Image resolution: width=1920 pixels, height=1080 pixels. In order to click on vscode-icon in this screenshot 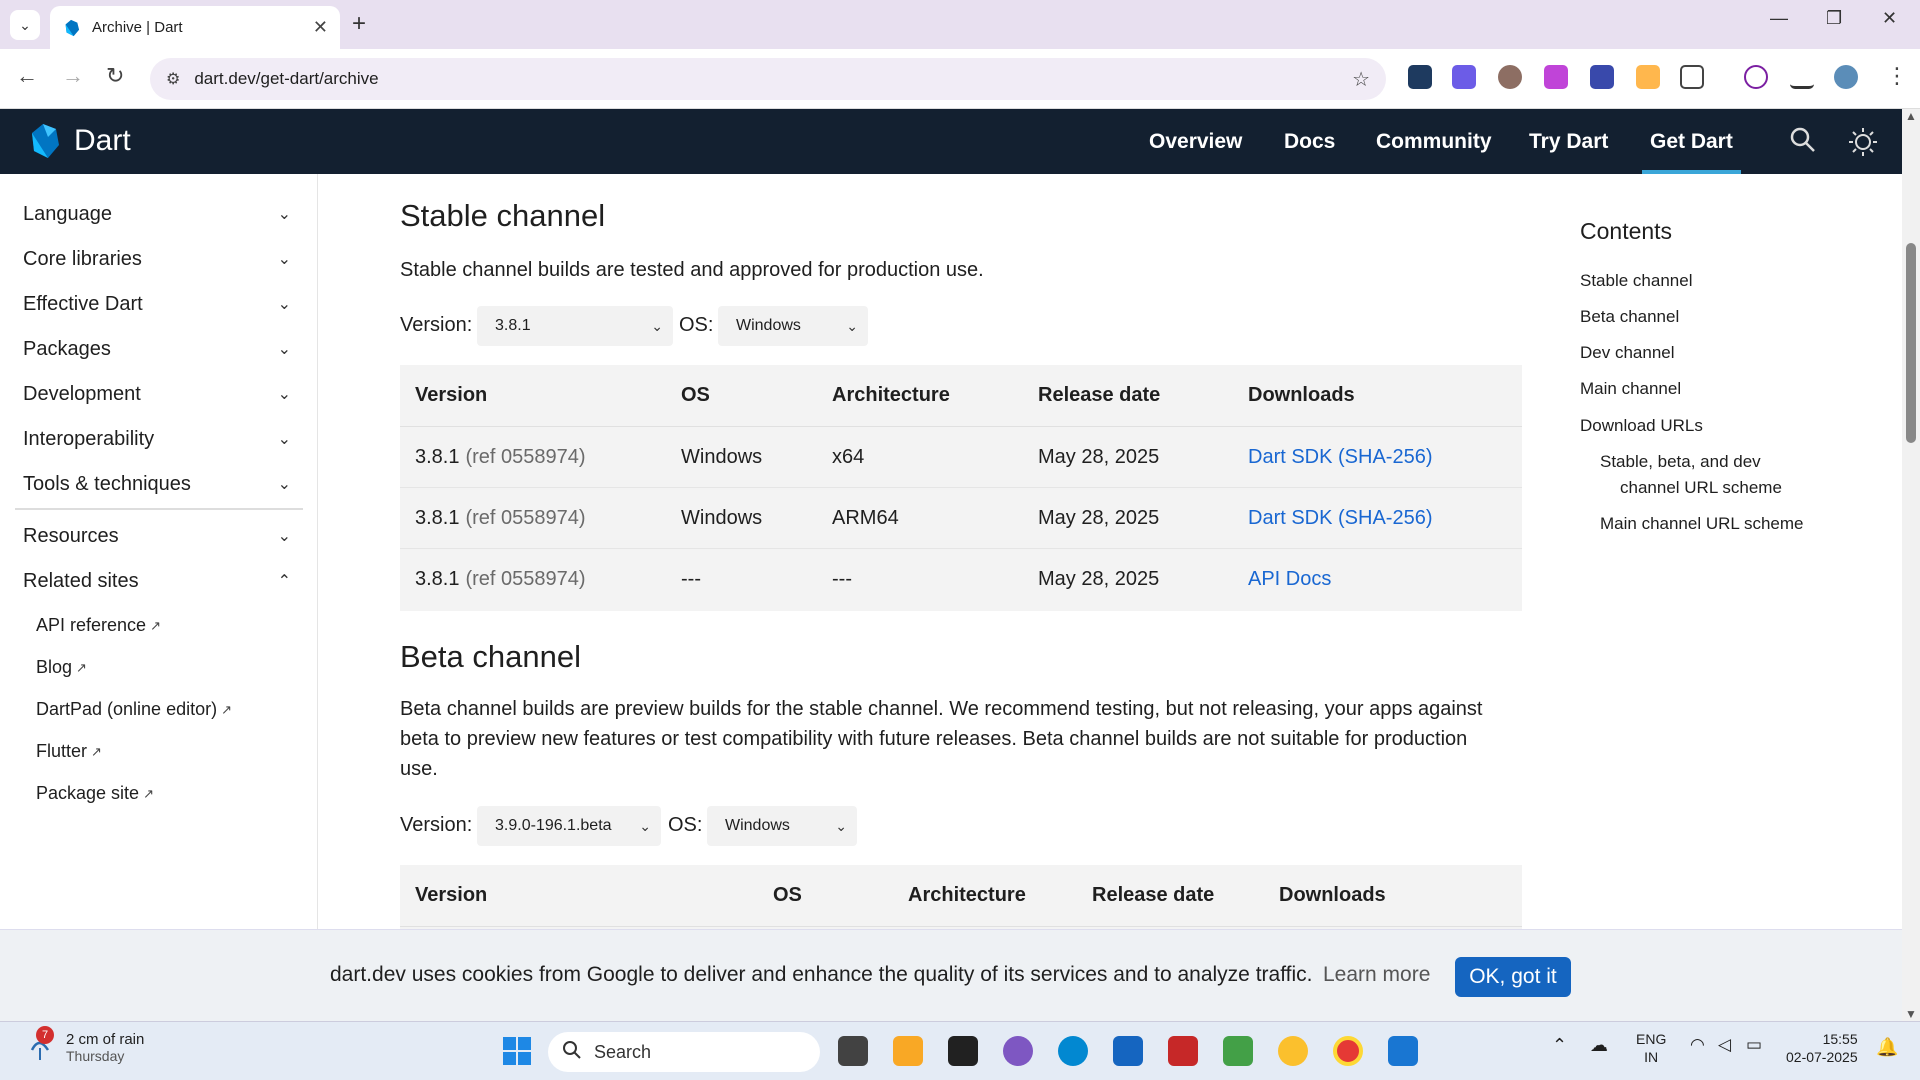, I will do `click(1403, 1051)`.